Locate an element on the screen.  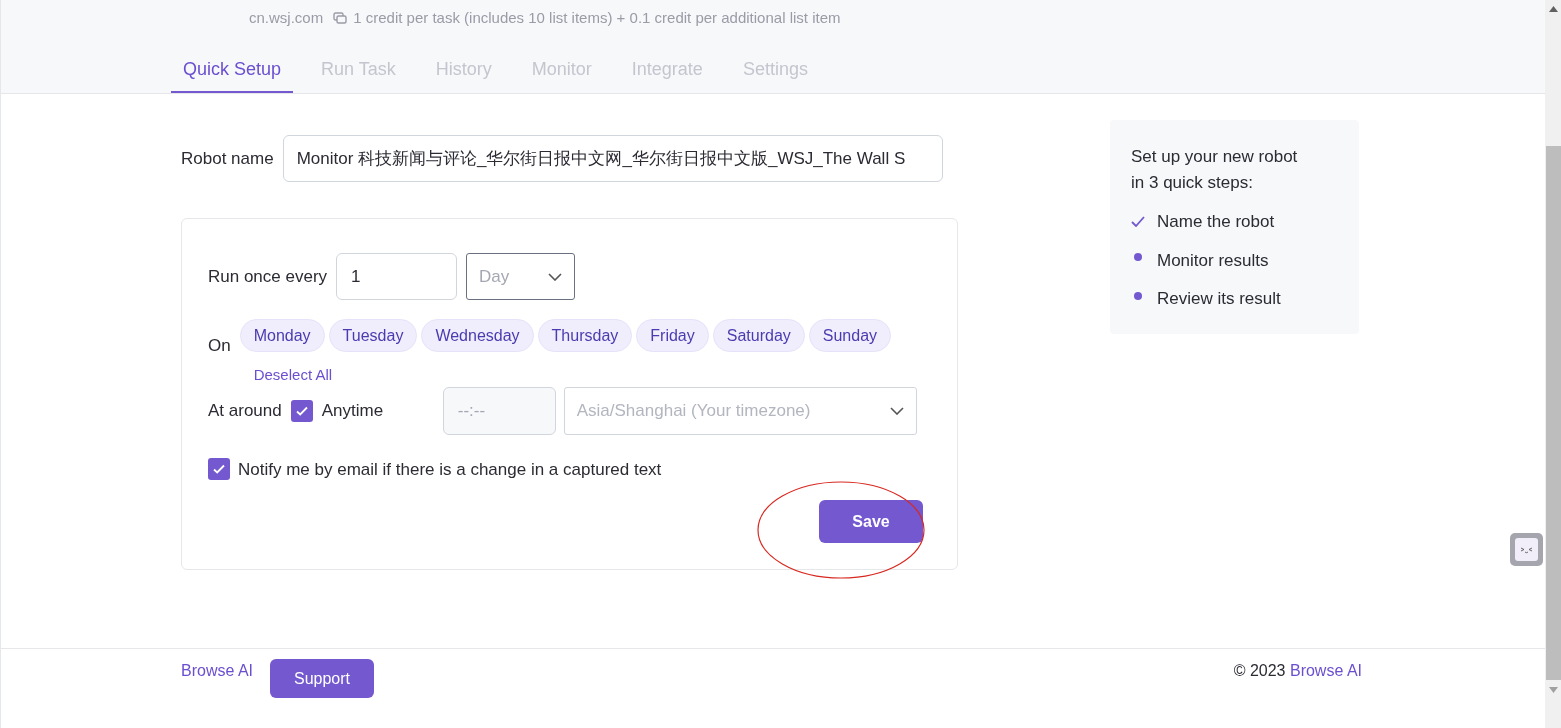
field-label: On is located at coordinates (219, 346).